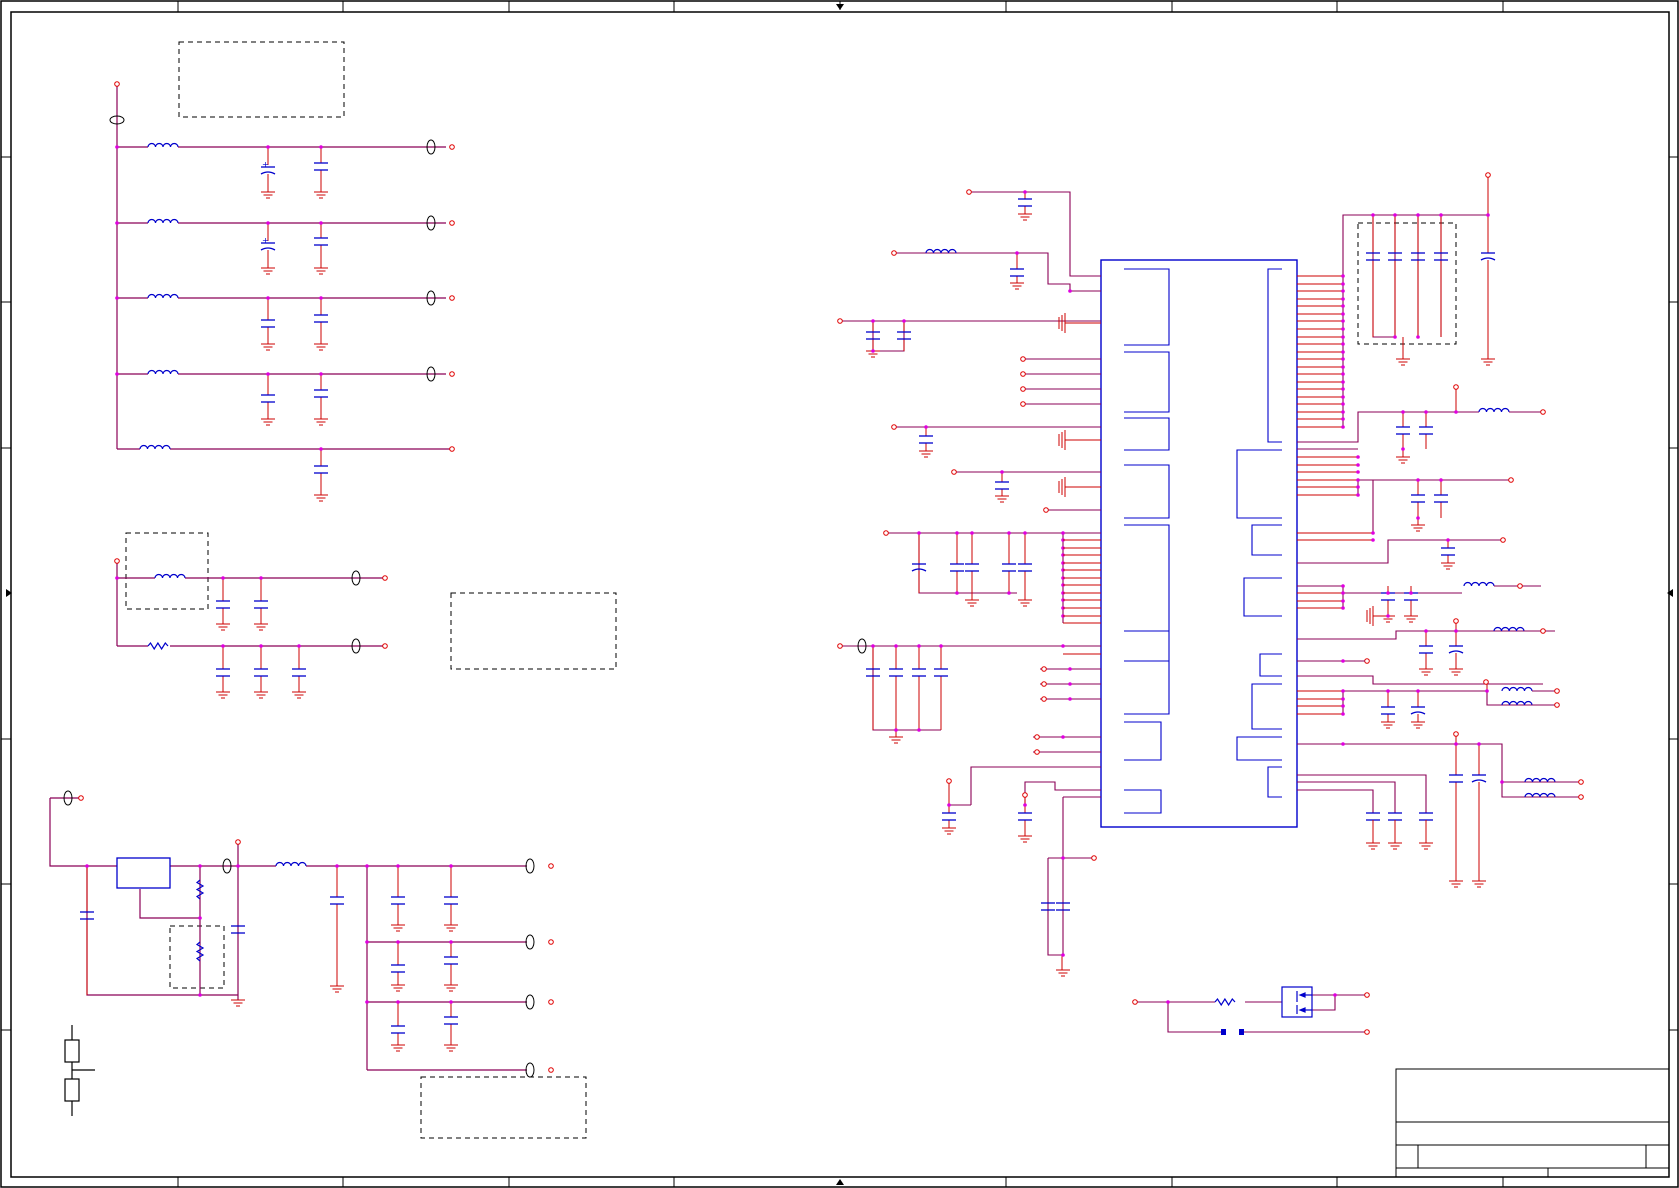 This screenshot has width=1679, height=1188. What do you see at coordinates (1532, 1123) in the screenshot?
I see `title-block` at bounding box center [1532, 1123].